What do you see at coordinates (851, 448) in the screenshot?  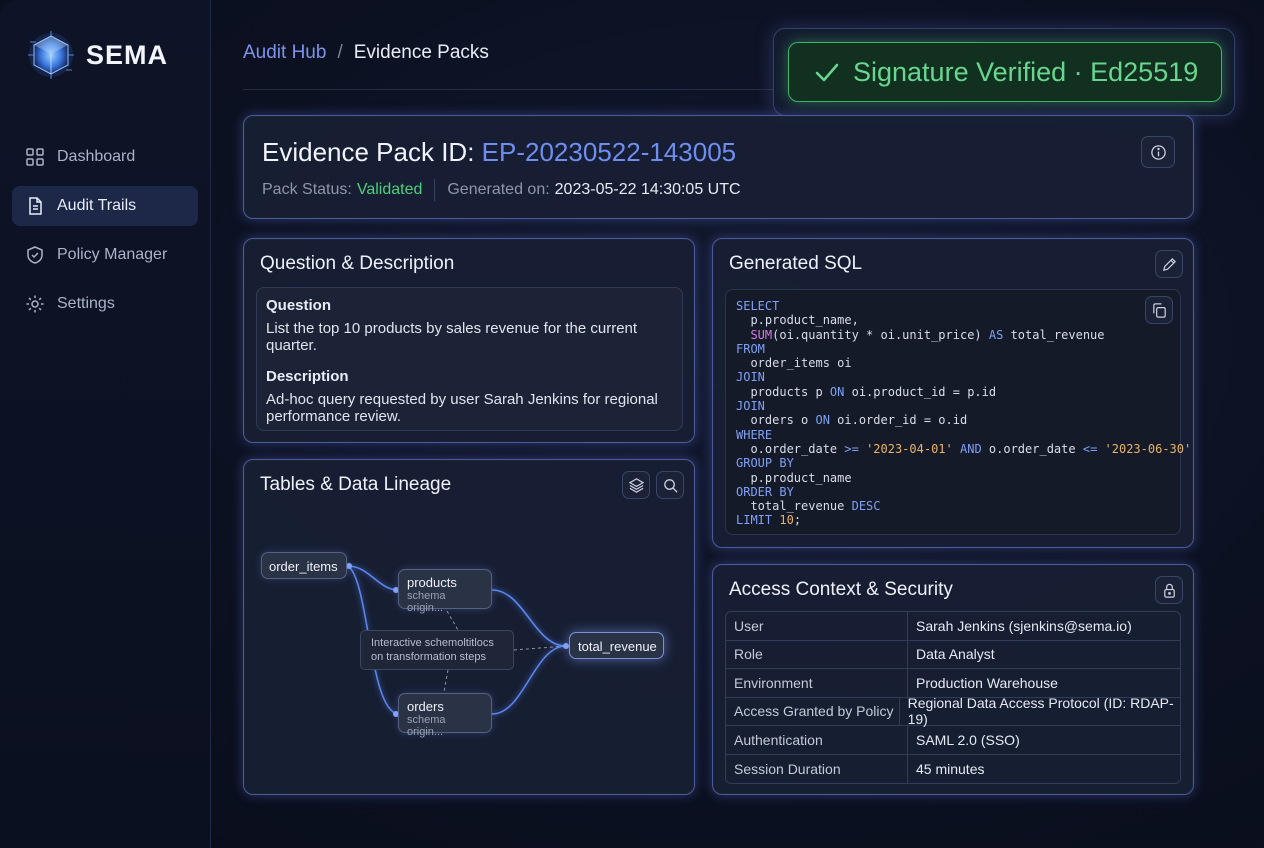 I see `sql-token: >=` at bounding box center [851, 448].